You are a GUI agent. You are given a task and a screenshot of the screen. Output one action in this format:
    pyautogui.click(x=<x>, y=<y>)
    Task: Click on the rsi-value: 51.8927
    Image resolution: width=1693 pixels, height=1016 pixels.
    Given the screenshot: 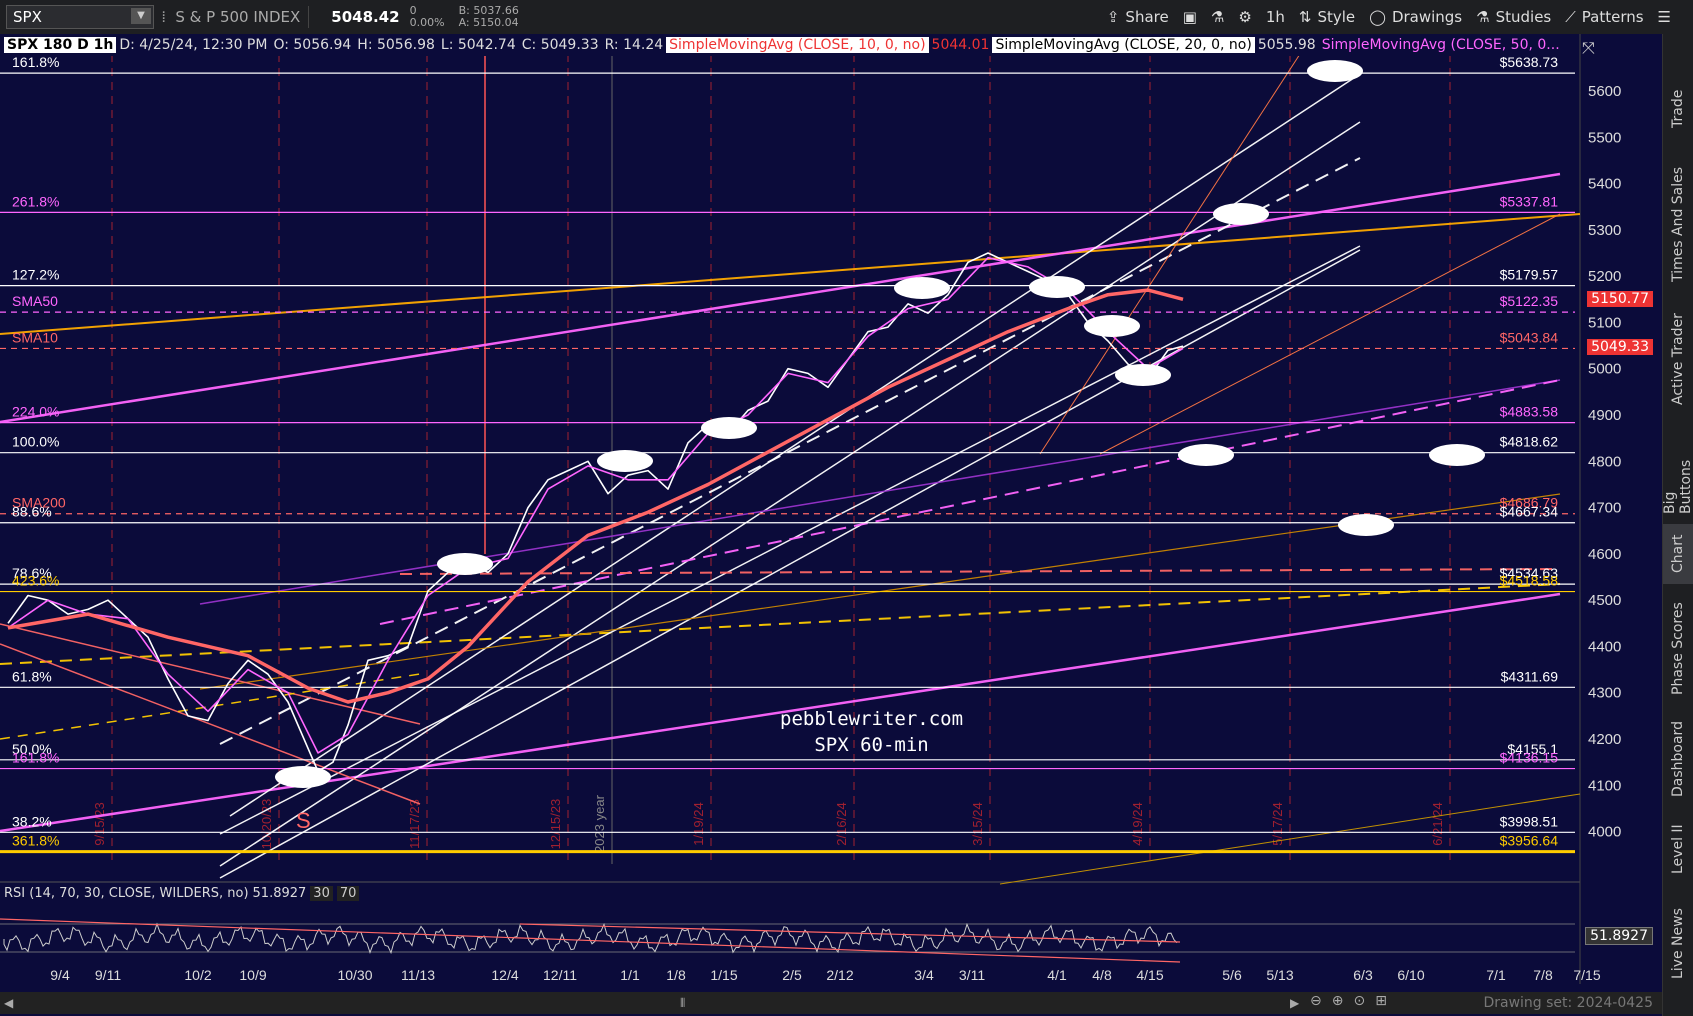 What is the action you would take?
    pyautogui.click(x=279, y=893)
    